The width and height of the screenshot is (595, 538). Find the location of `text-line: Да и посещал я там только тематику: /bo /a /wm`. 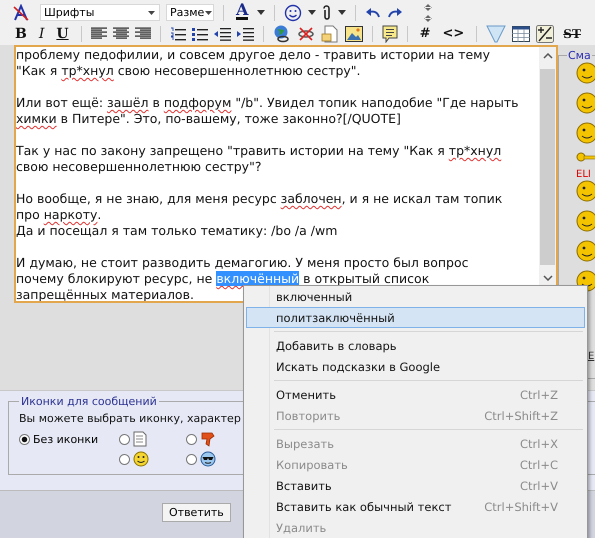

text-line: Да и посещал я там только тематику: /bo /a /wm is located at coordinates (177, 231).